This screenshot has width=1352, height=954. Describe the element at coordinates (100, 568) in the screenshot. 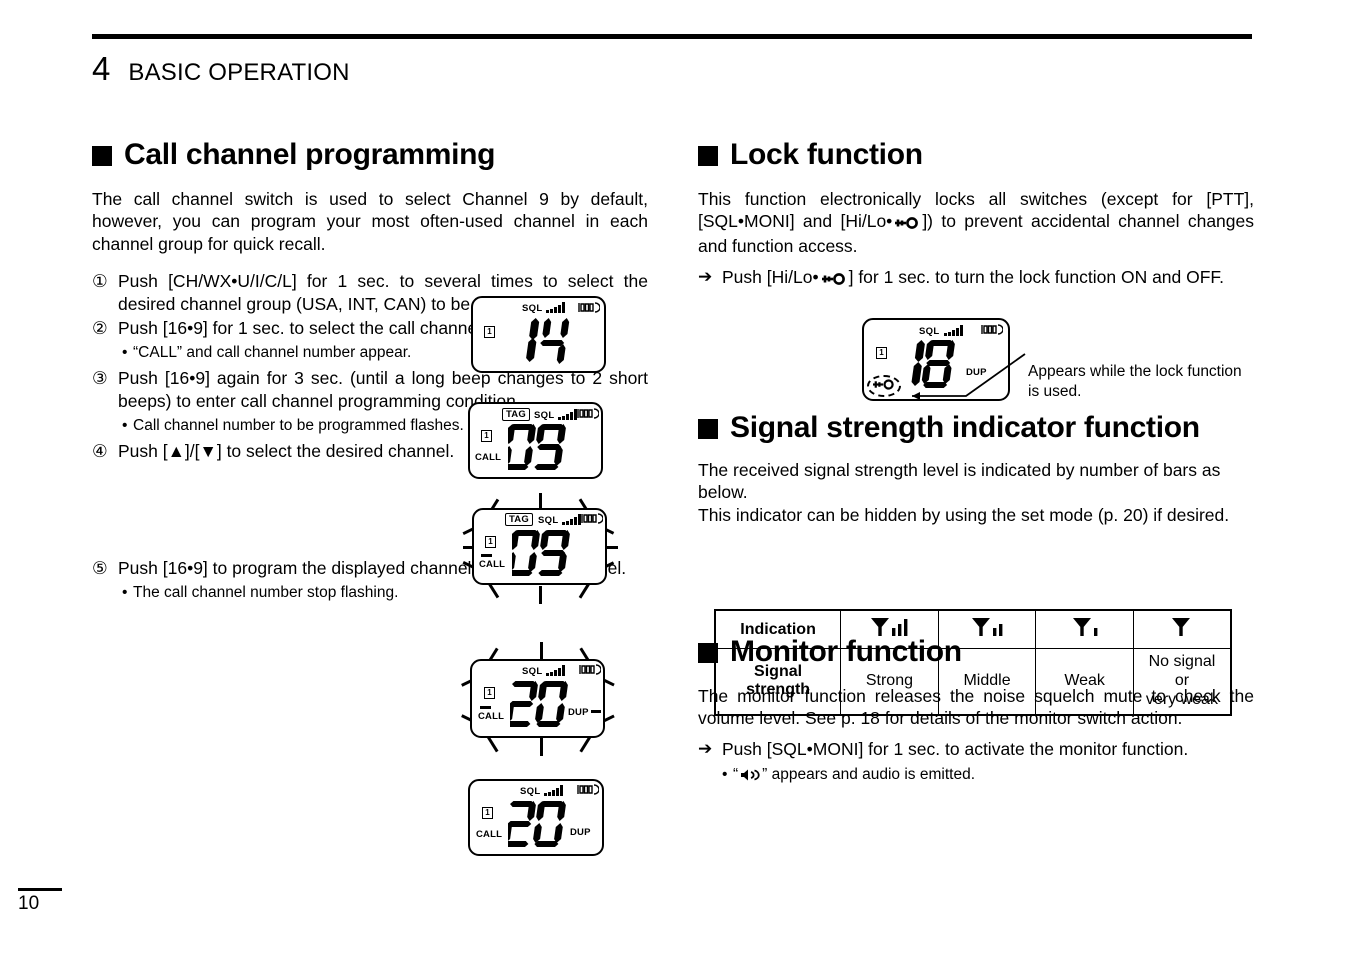

I see `step-marker: ⑤` at that location.